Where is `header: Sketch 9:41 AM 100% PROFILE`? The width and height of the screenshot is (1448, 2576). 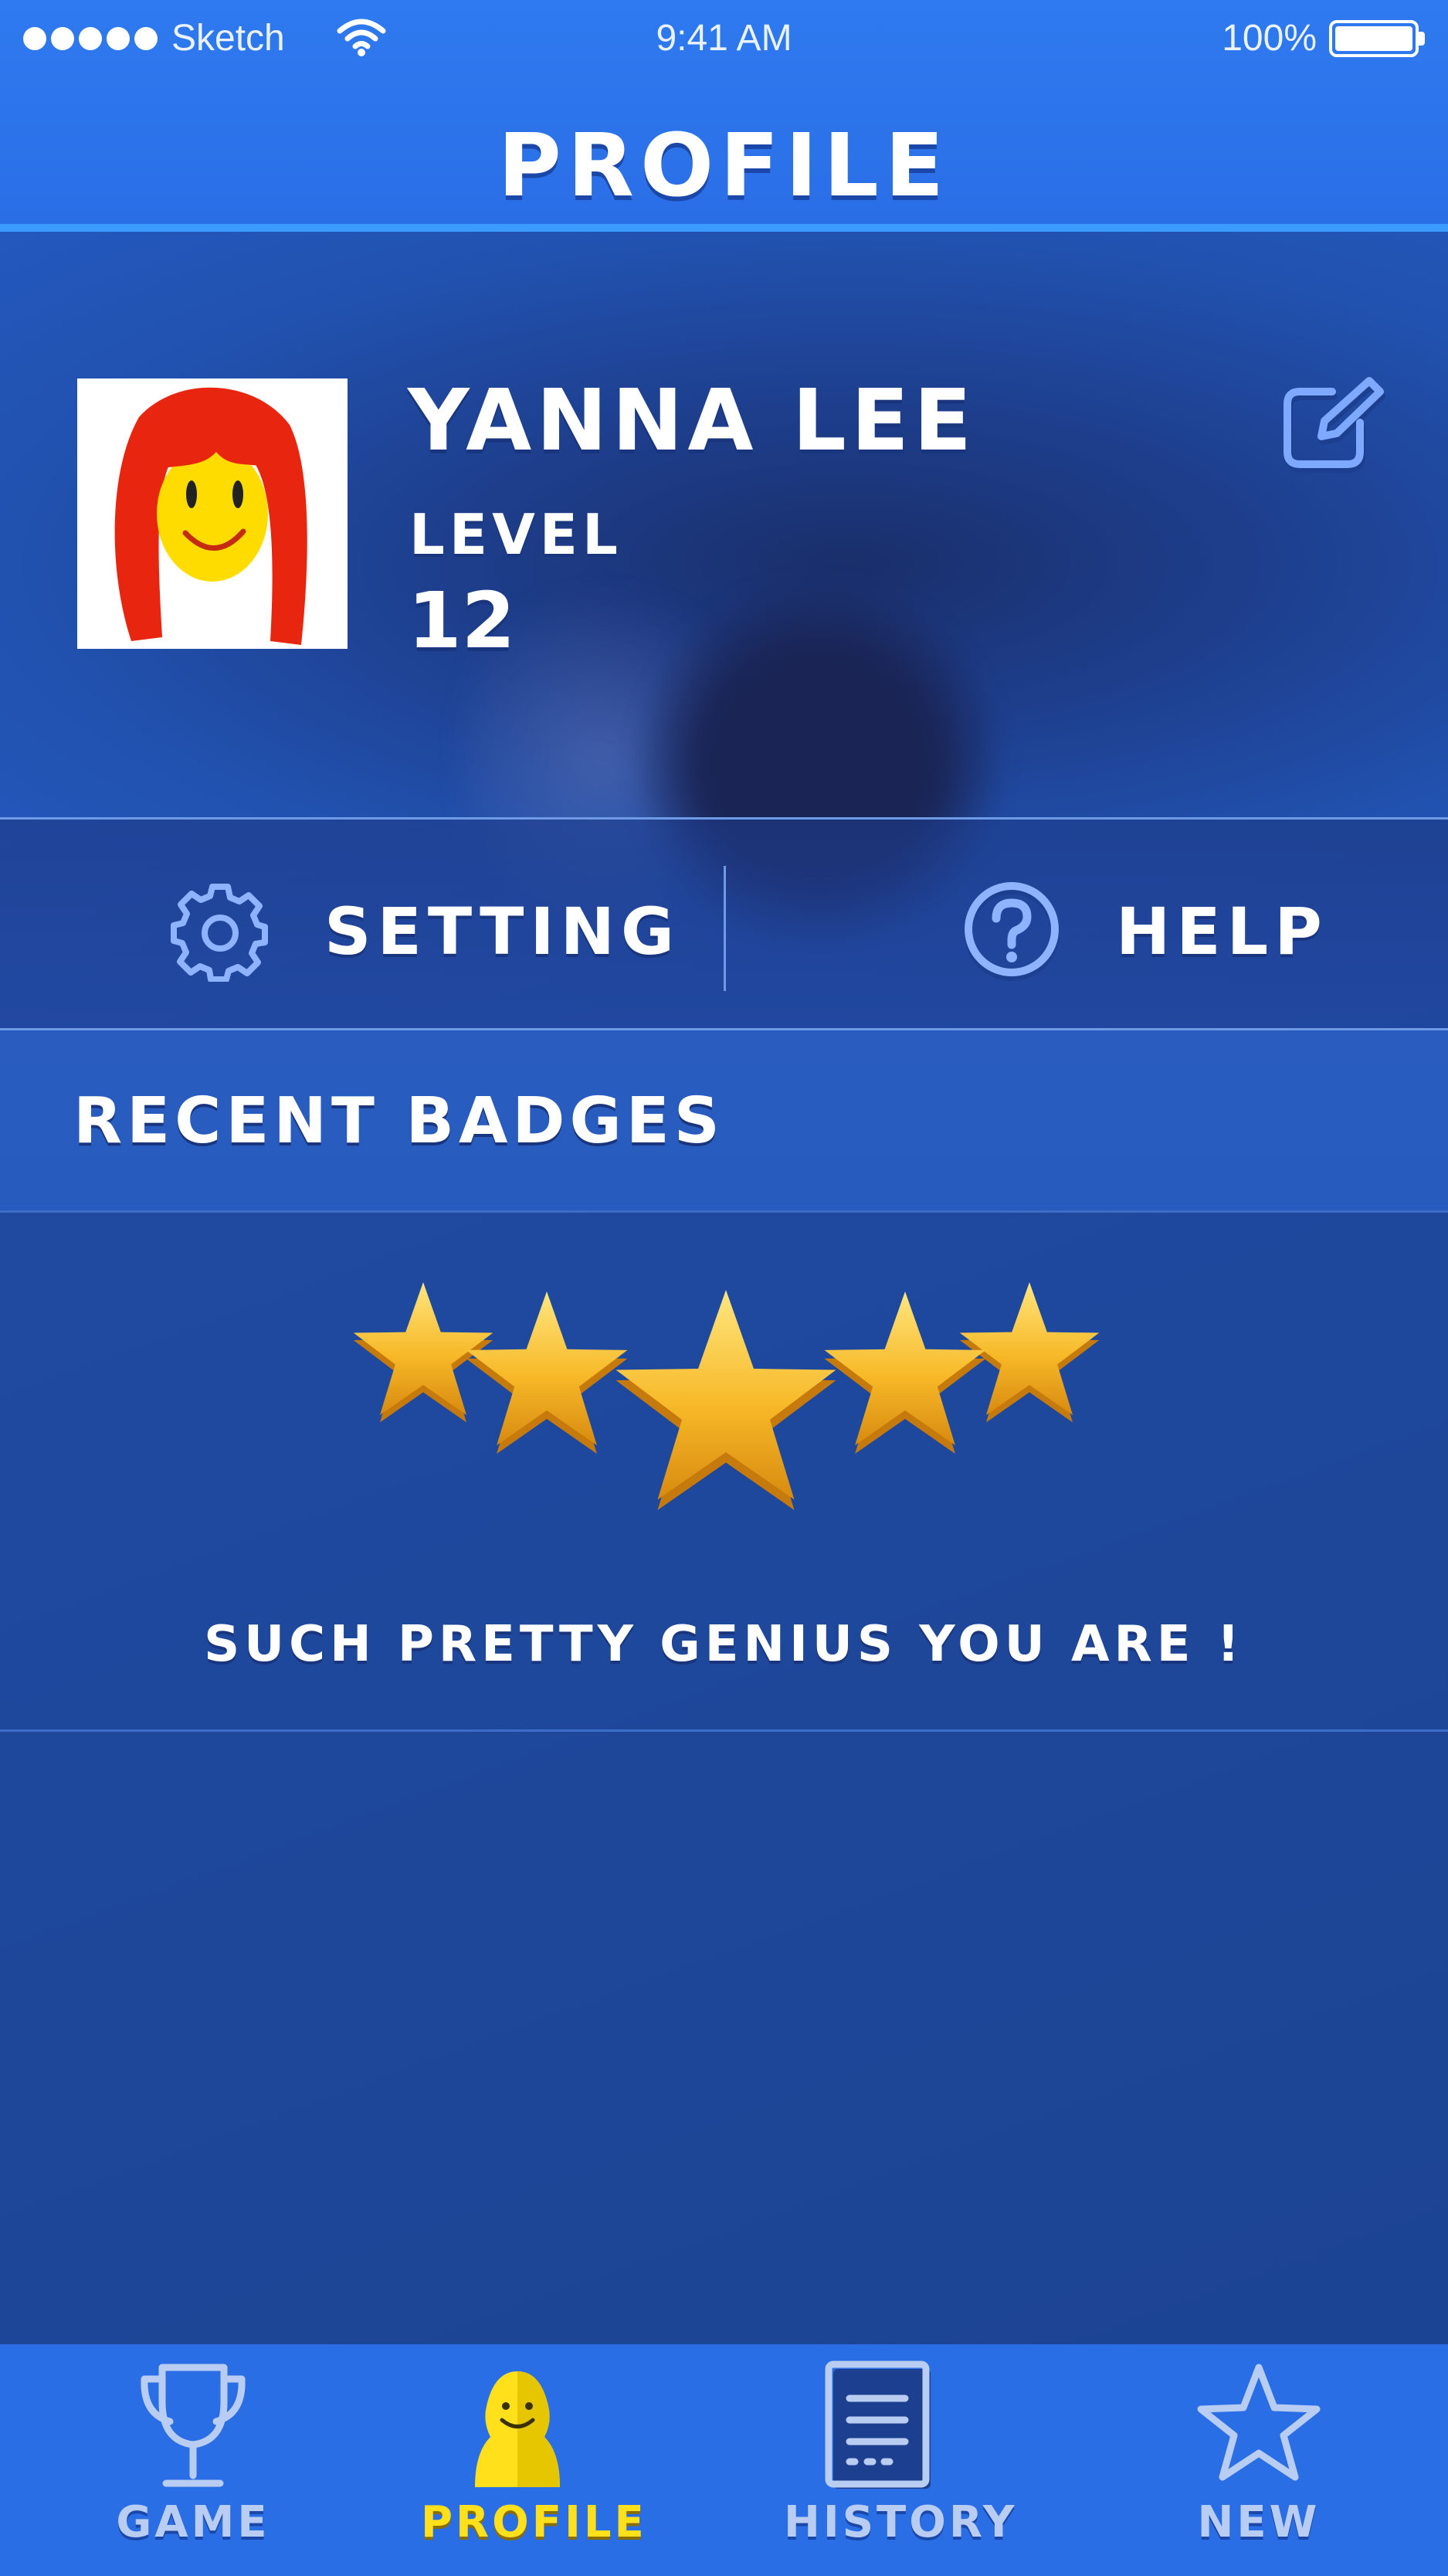
header: Sketch 9:41 AM 100% PROFILE is located at coordinates (724, 116).